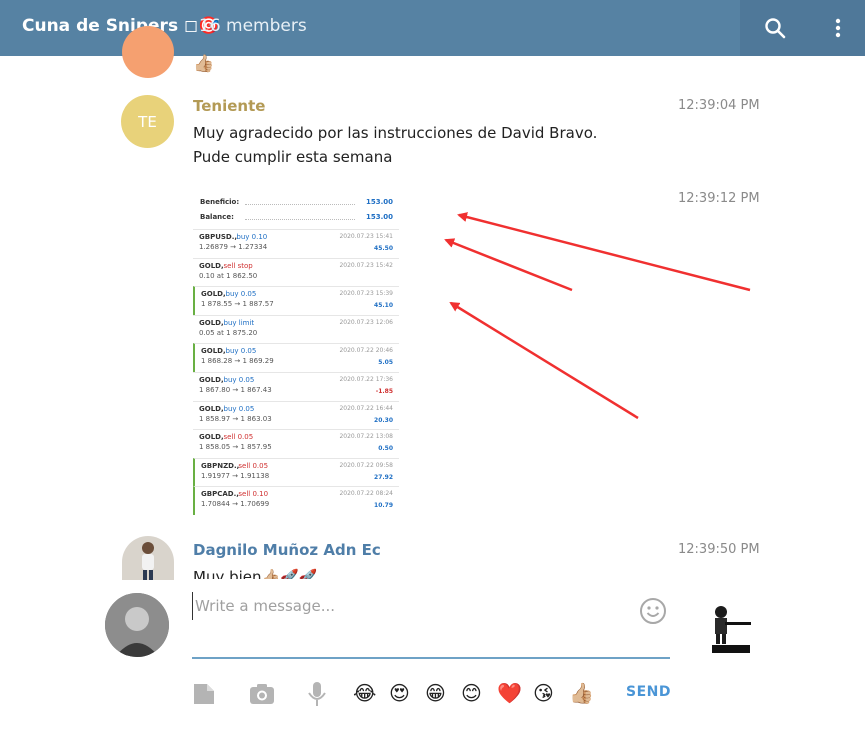 This screenshot has height=735, width=865. I want to click on trade-profit: 10.79, so click(383, 506).